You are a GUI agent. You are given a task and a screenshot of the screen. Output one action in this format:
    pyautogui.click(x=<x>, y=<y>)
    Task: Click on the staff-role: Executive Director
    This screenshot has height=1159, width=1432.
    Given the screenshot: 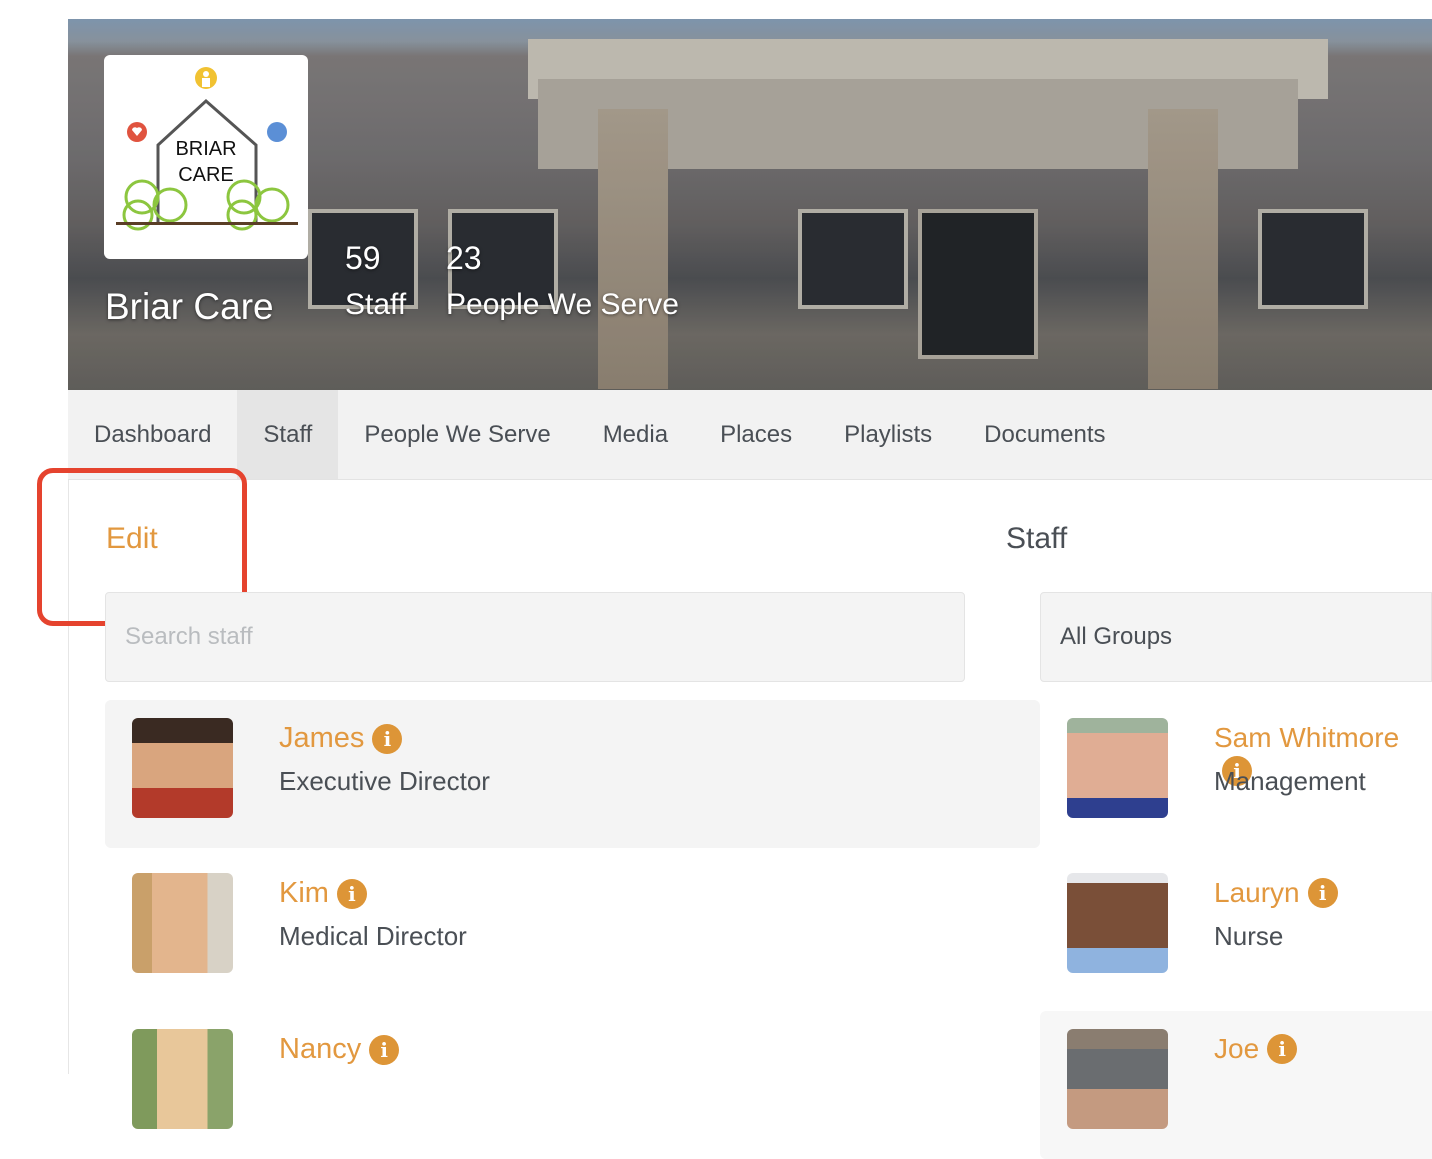 What is the action you would take?
    pyautogui.click(x=384, y=781)
    